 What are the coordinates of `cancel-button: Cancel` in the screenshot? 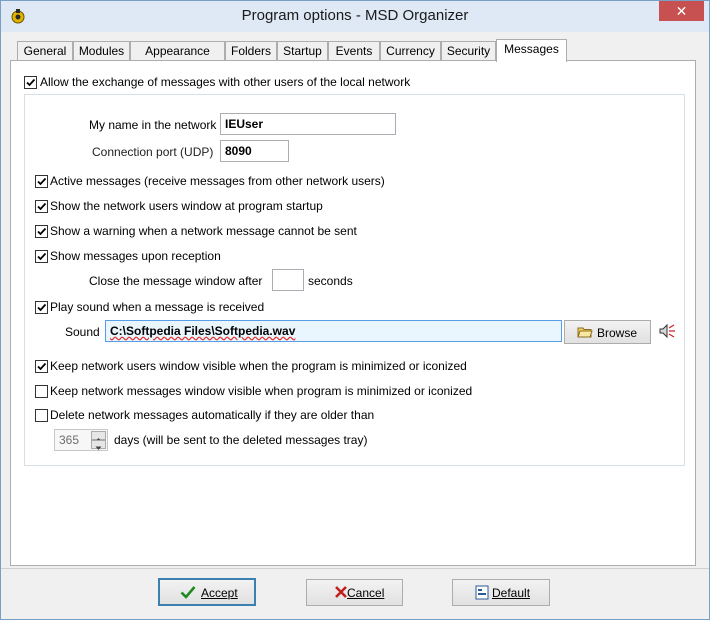 It's located at (354, 592).